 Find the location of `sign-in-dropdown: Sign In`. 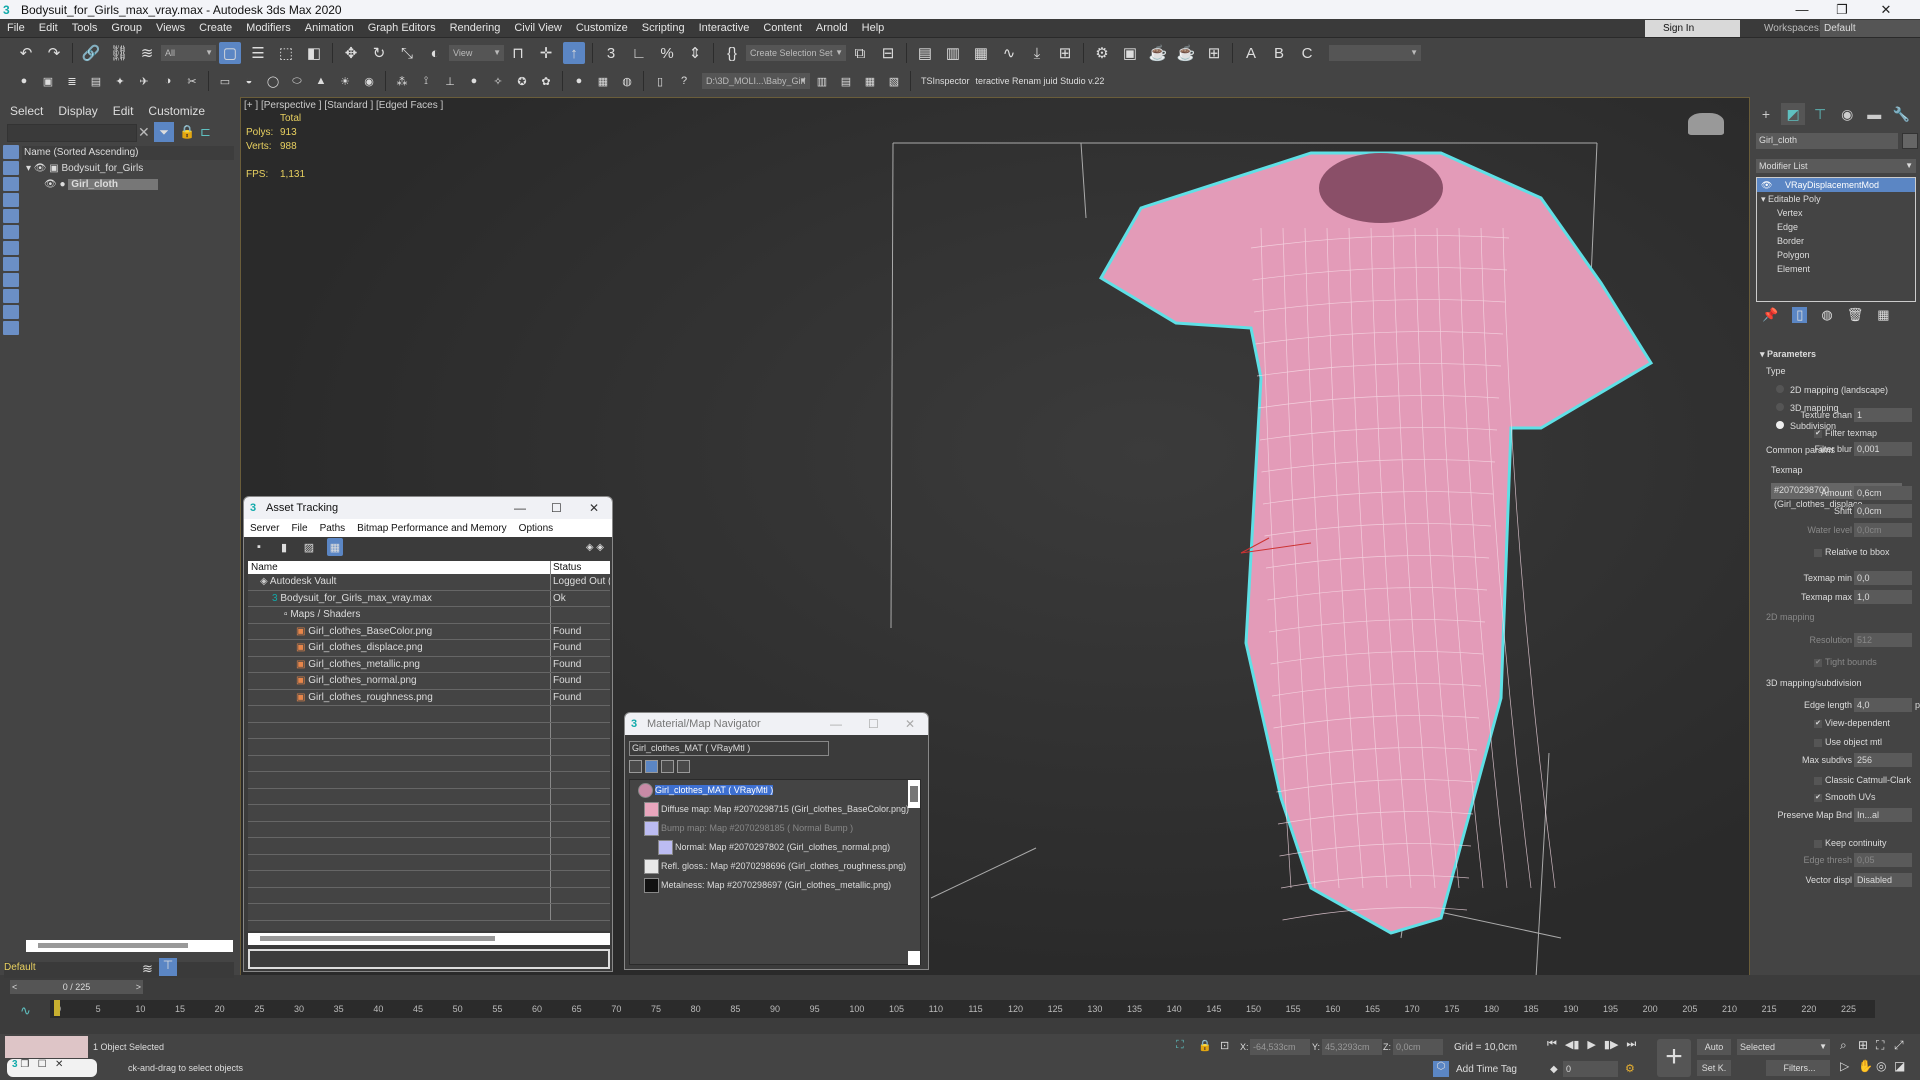

sign-in-dropdown: Sign In is located at coordinates (1692, 28).